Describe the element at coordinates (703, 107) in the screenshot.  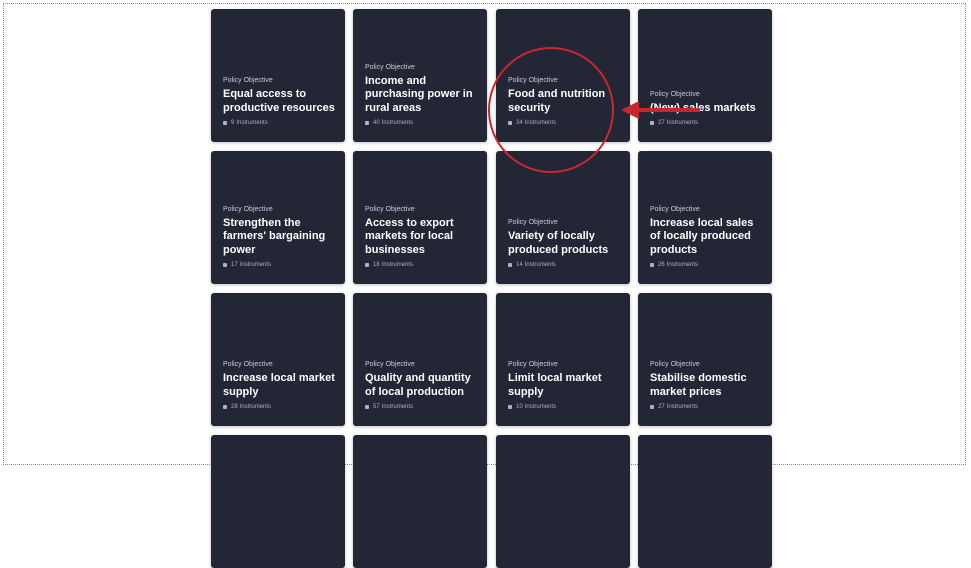
I see `card-title: (New) sales markets` at that location.